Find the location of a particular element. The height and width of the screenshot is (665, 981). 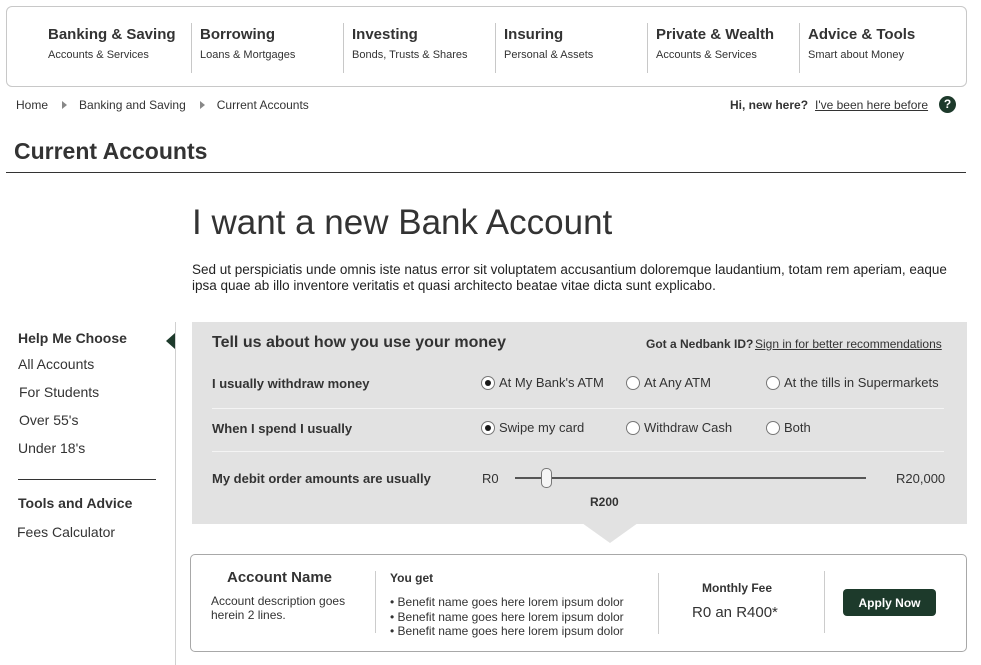

option-withdraw-cash: Withdraw Cash is located at coordinates (679, 427).